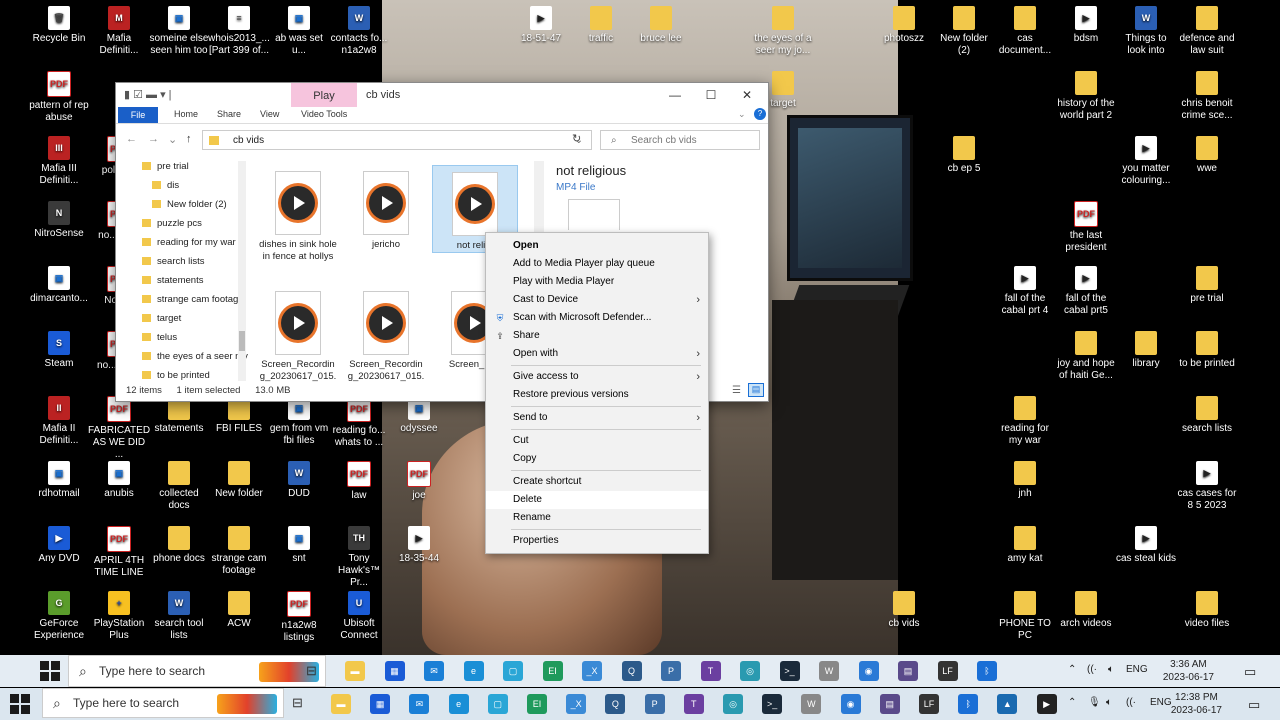 The height and width of the screenshot is (720, 1280). Describe the element at coordinates (597, 246) in the screenshot. I see `context-menu-item: Open` at that location.